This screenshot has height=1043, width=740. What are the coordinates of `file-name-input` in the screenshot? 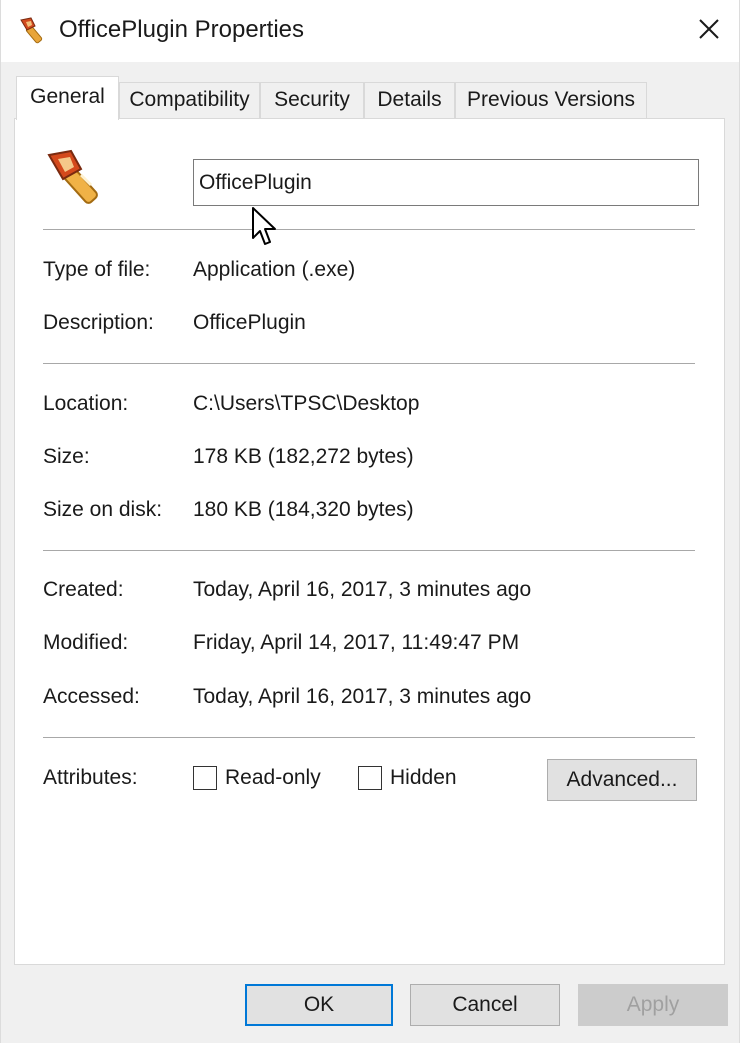 It's located at (446, 182).